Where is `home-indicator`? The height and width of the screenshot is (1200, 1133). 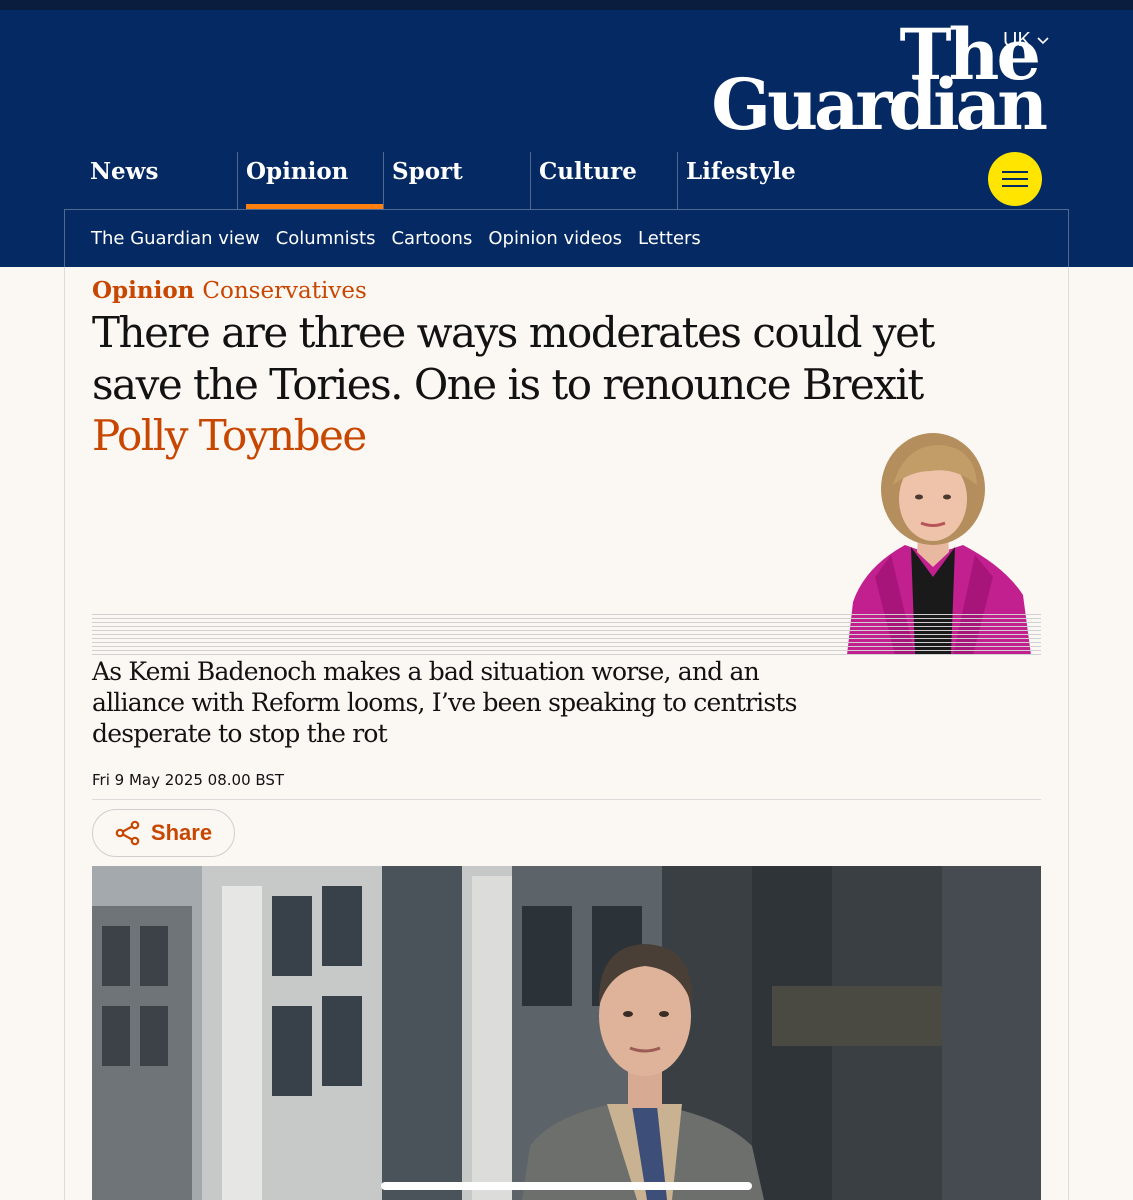
home-indicator is located at coordinates (566, 1186).